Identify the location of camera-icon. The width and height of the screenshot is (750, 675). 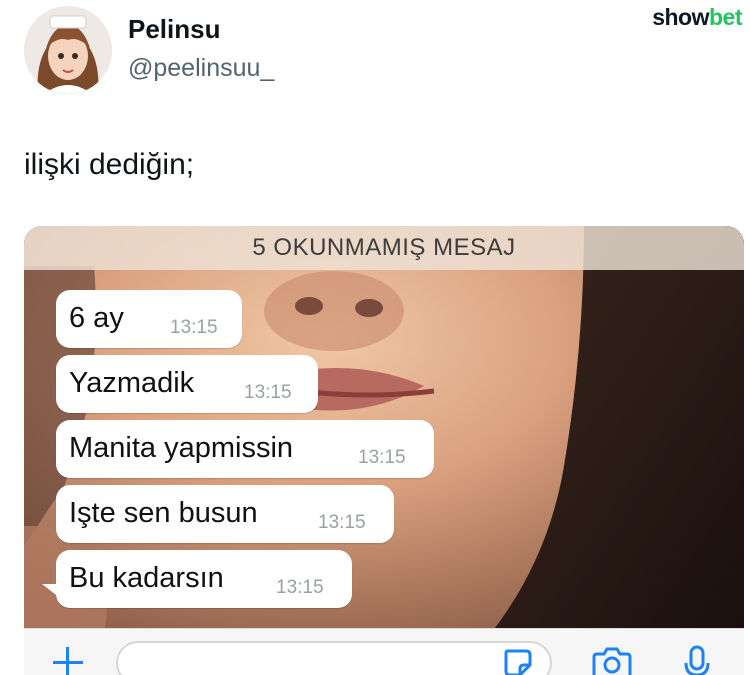
(612, 660).